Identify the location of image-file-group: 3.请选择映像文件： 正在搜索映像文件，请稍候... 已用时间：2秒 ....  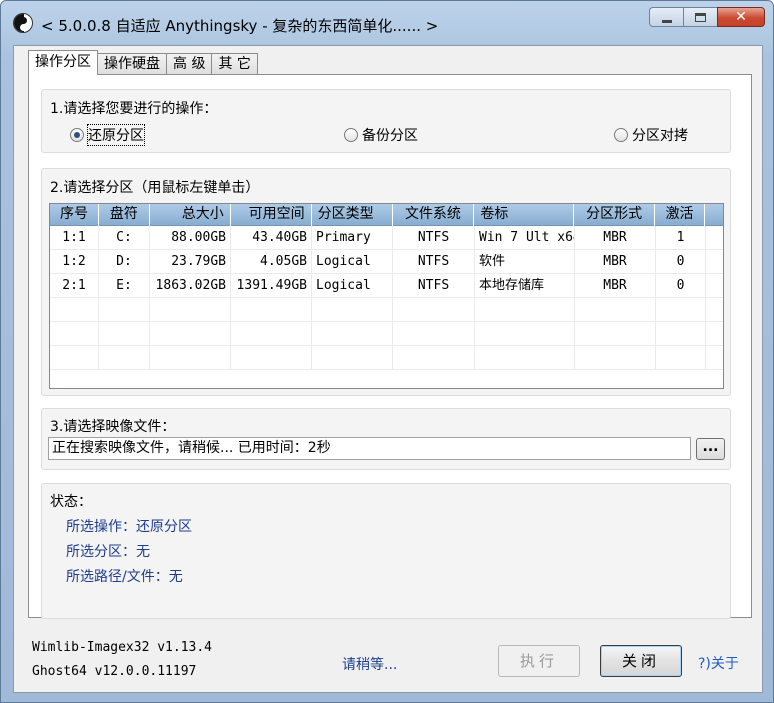
(386, 439).